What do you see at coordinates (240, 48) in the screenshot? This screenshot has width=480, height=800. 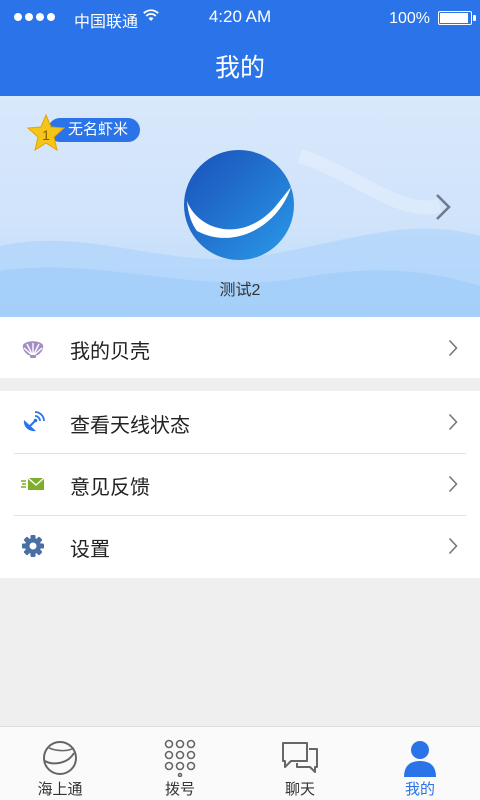 I see `top-bar: 中国联通 4:20 AM 100% 我的` at bounding box center [240, 48].